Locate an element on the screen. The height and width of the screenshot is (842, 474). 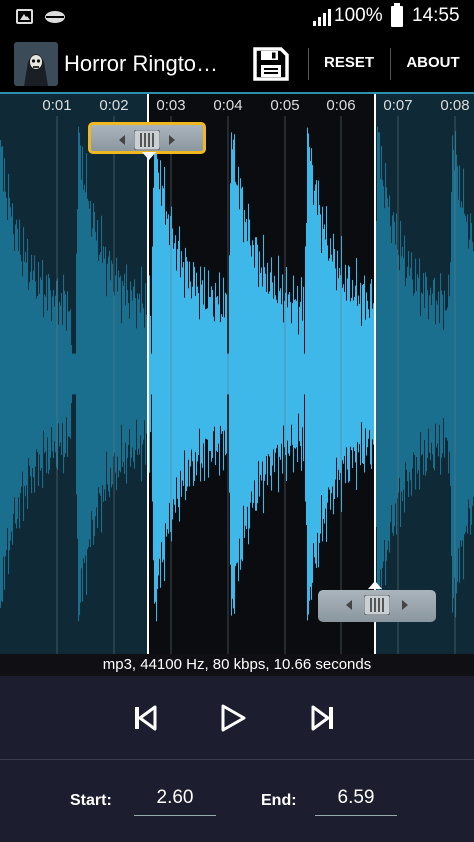
time-tick: 0:05 is located at coordinates (285, 105).